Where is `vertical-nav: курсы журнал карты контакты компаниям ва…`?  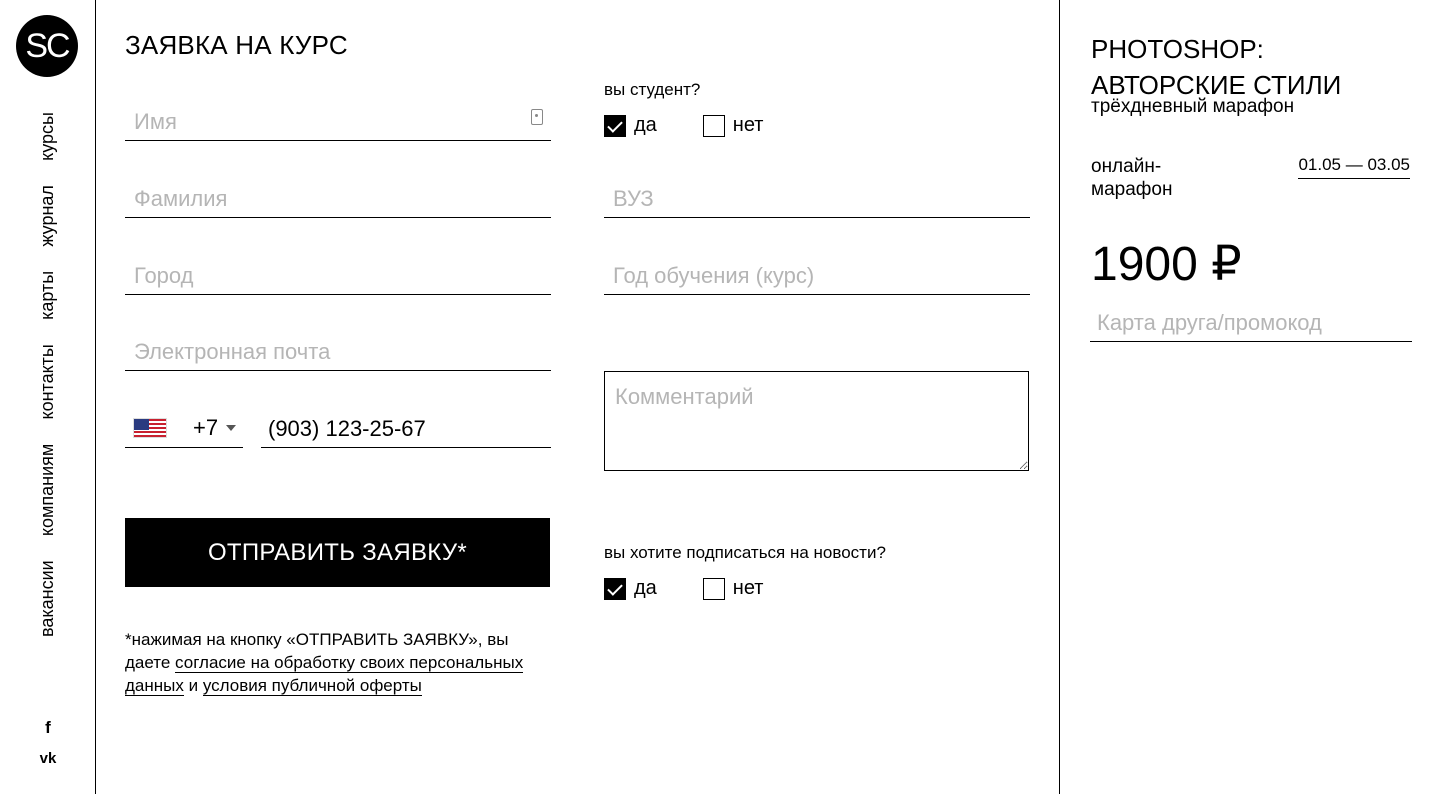
vertical-nav: курсы журнал карты контакты компаниям ва… is located at coordinates (47, 374).